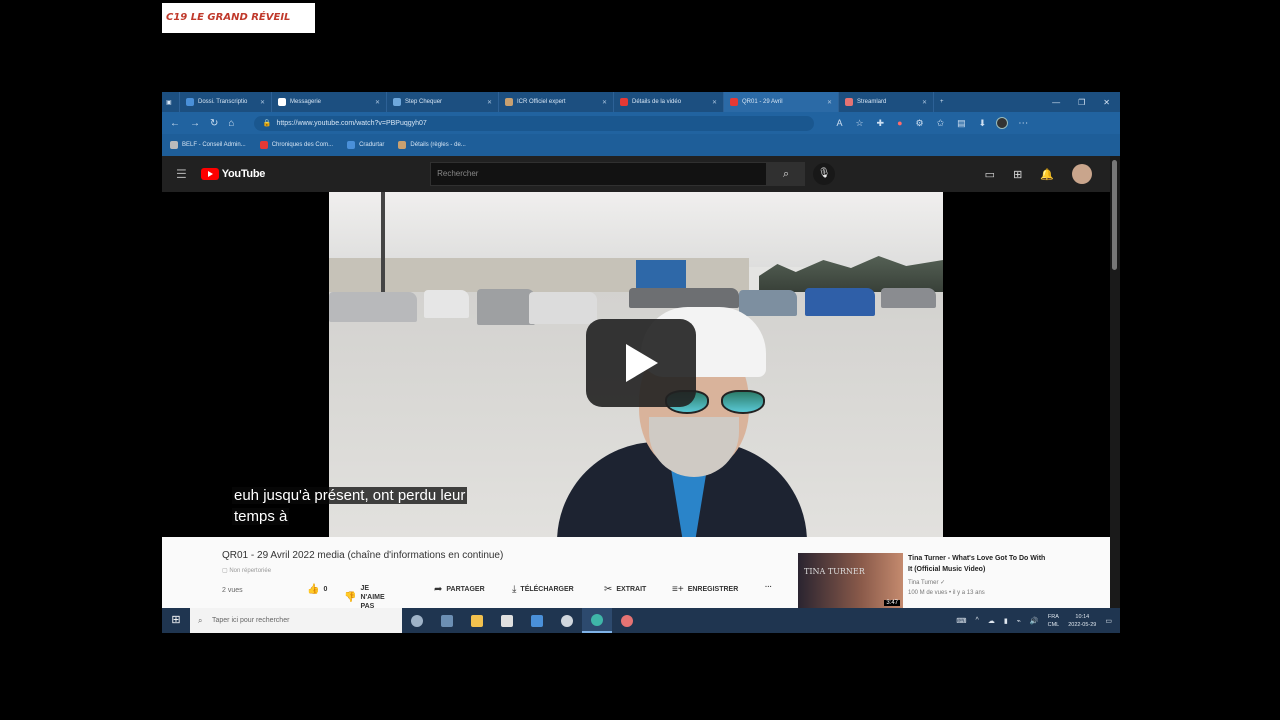 The width and height of the screenshot is (1280, 720). I want to click on tab-step: Step Chequer ✕, so click(443, 102).